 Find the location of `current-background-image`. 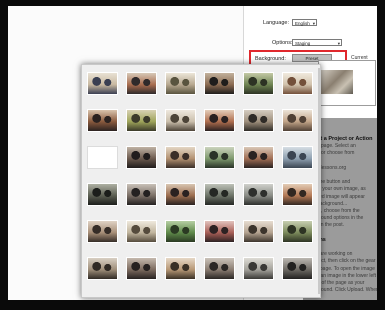

current-background-image is located at coordinates (337, 82).